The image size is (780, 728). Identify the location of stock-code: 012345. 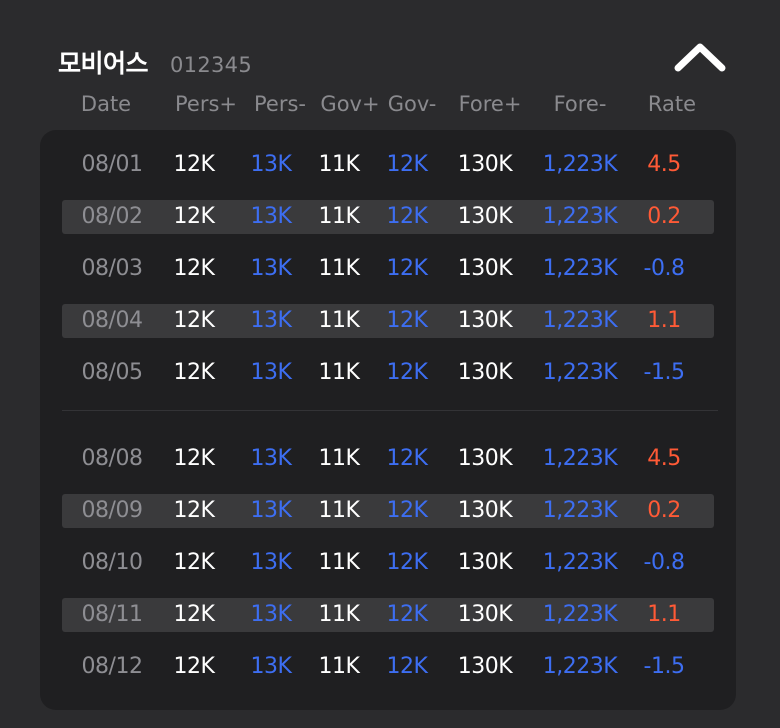
(211, 65).